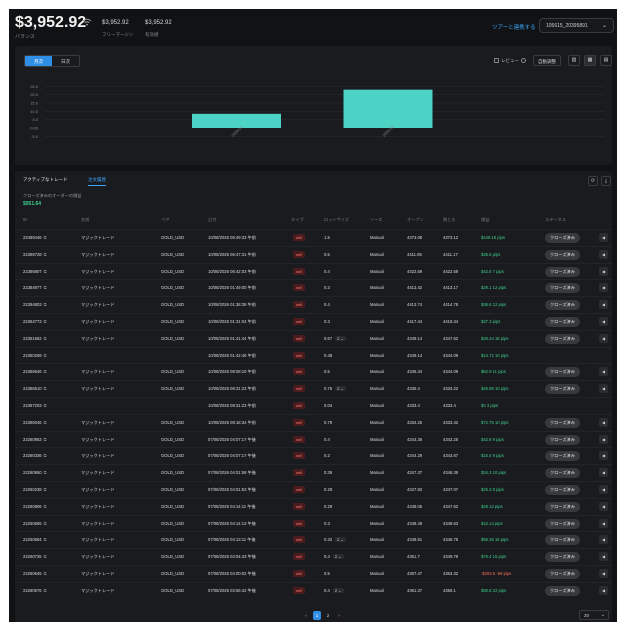  I want to click on view-button-1: ▥, so click(574, 60).